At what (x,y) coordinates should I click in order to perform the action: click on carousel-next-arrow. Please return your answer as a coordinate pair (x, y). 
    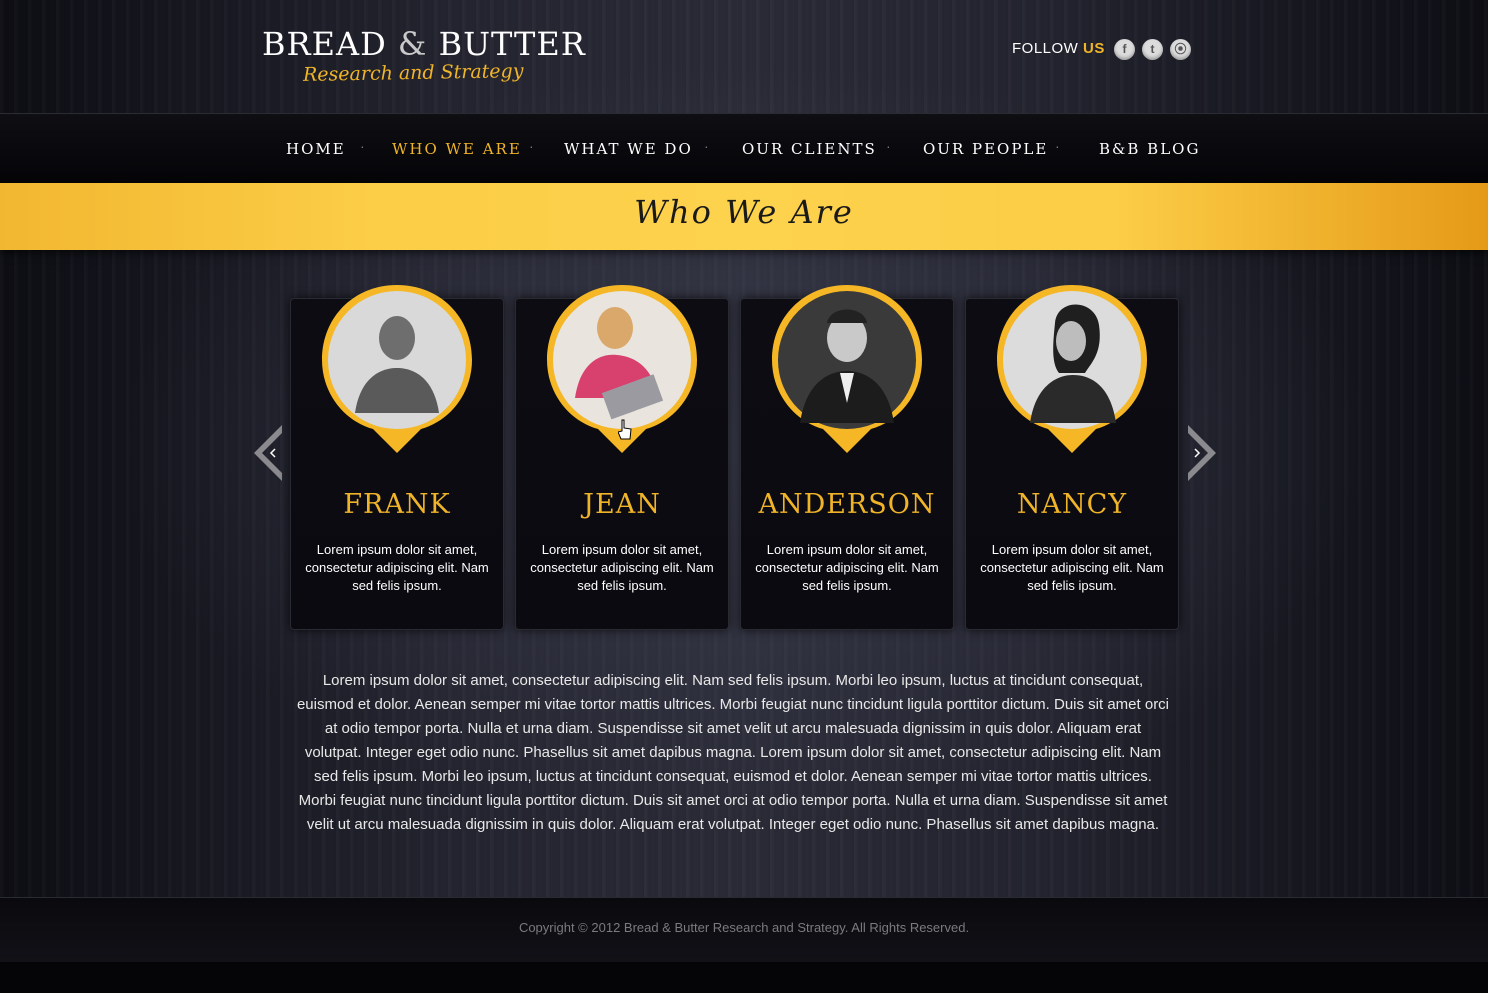
    Looking at the image, I should click on (1203, 453).